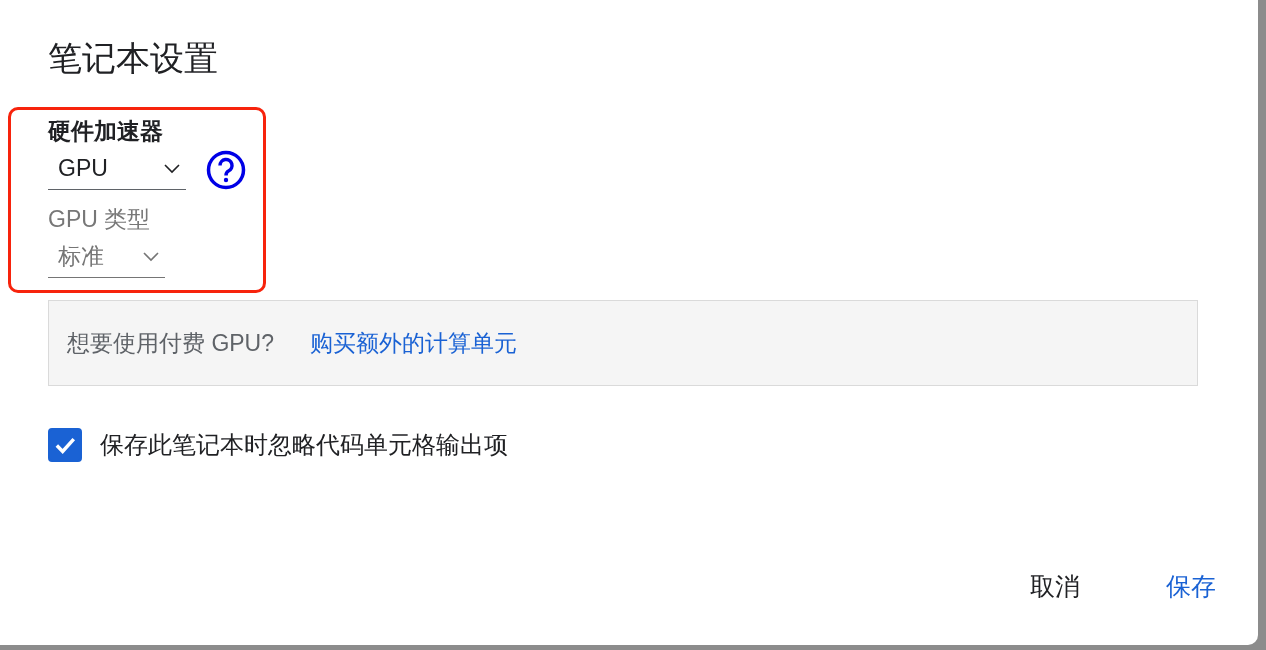 The width and height of the screenshot is (1266, 650). I want to click on field-label: GPU 类型, so click(100, 219).